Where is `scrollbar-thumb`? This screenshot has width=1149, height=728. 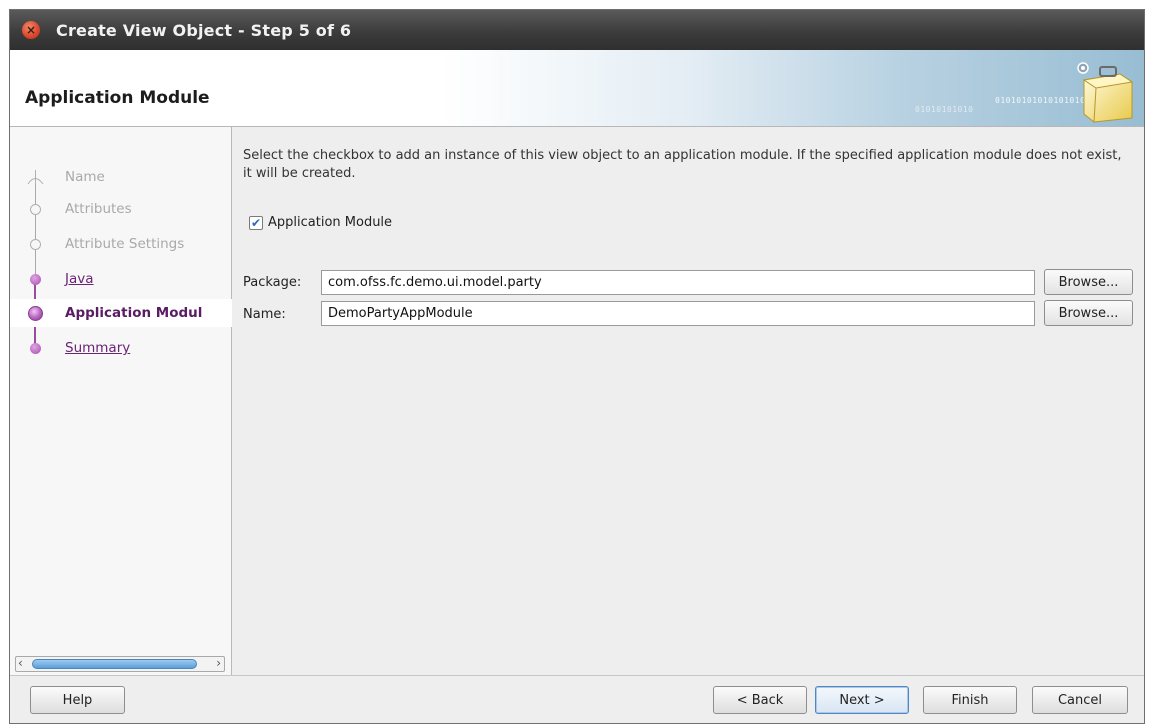
scrollbar-thumb is located at coordinates (114, 664).